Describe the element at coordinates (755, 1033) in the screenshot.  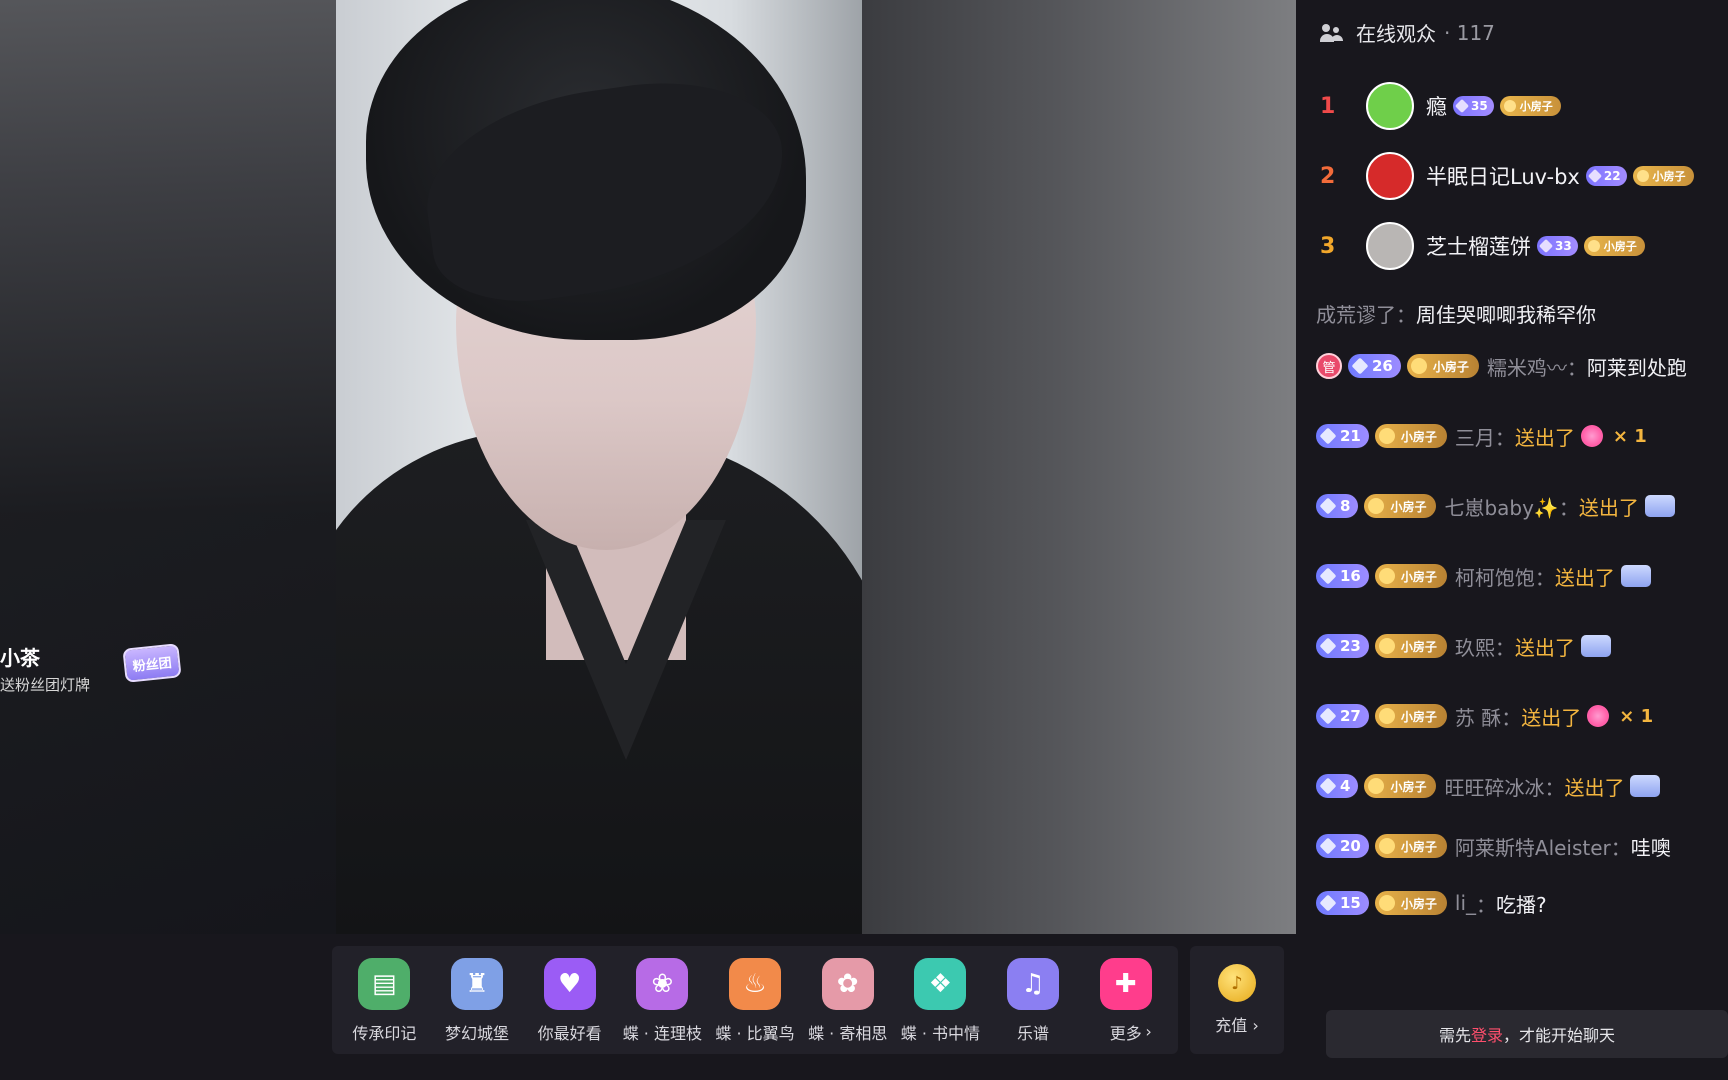
I see `gift-label: 蝶 · 比翼鸟` at that location.